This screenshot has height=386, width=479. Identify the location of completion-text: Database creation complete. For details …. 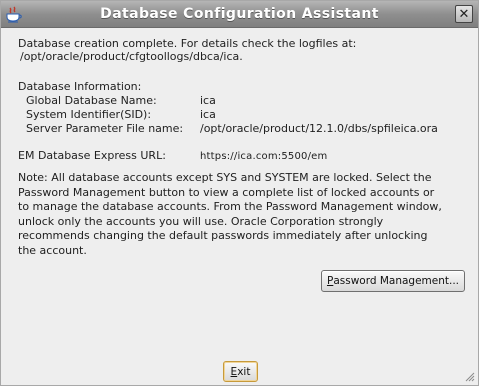
(187, 43).